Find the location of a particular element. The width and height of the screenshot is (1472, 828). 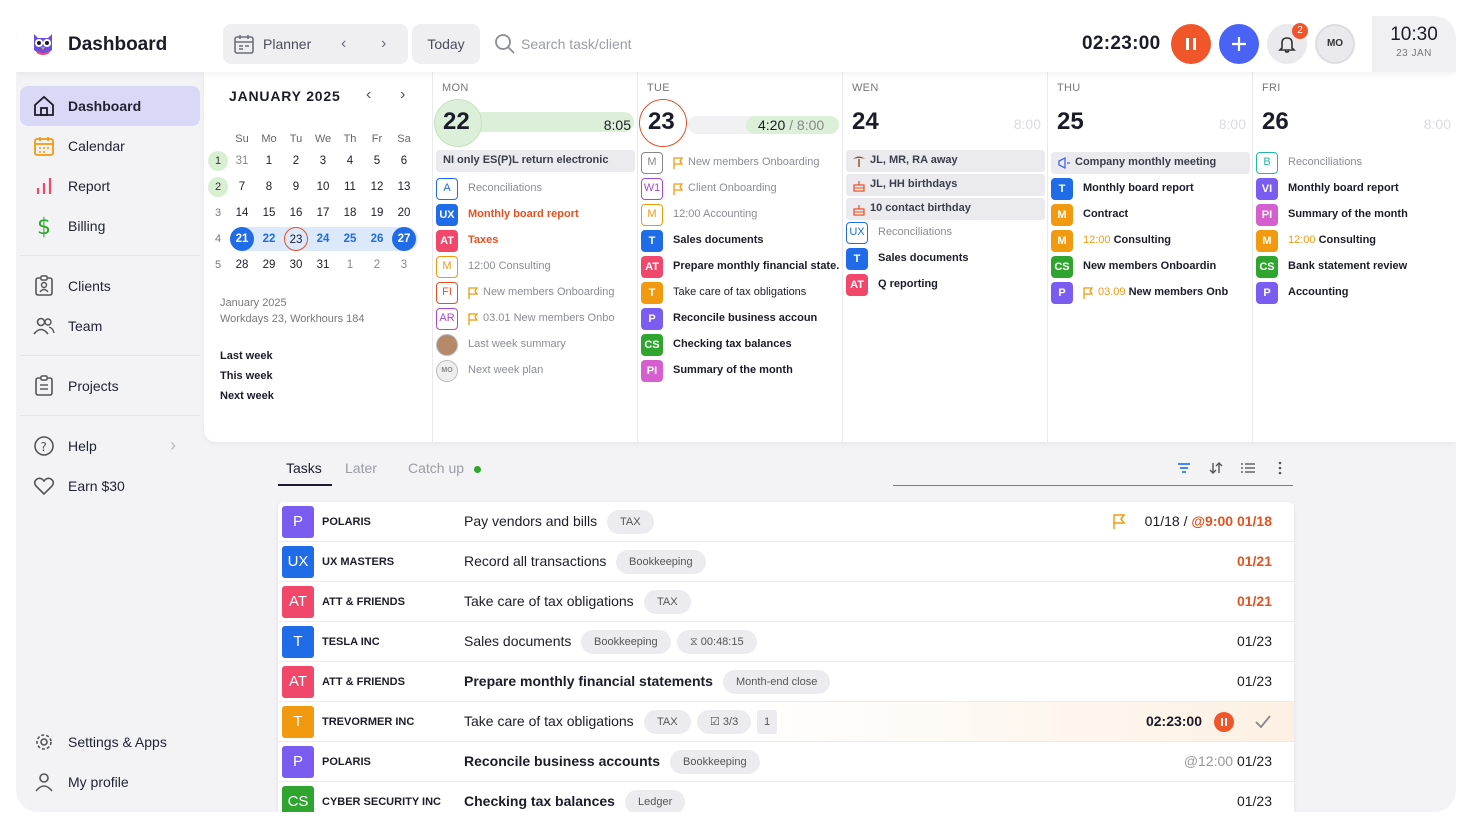

calendar-event: T Take care of tax obligations is located at coordinates (740, 293).